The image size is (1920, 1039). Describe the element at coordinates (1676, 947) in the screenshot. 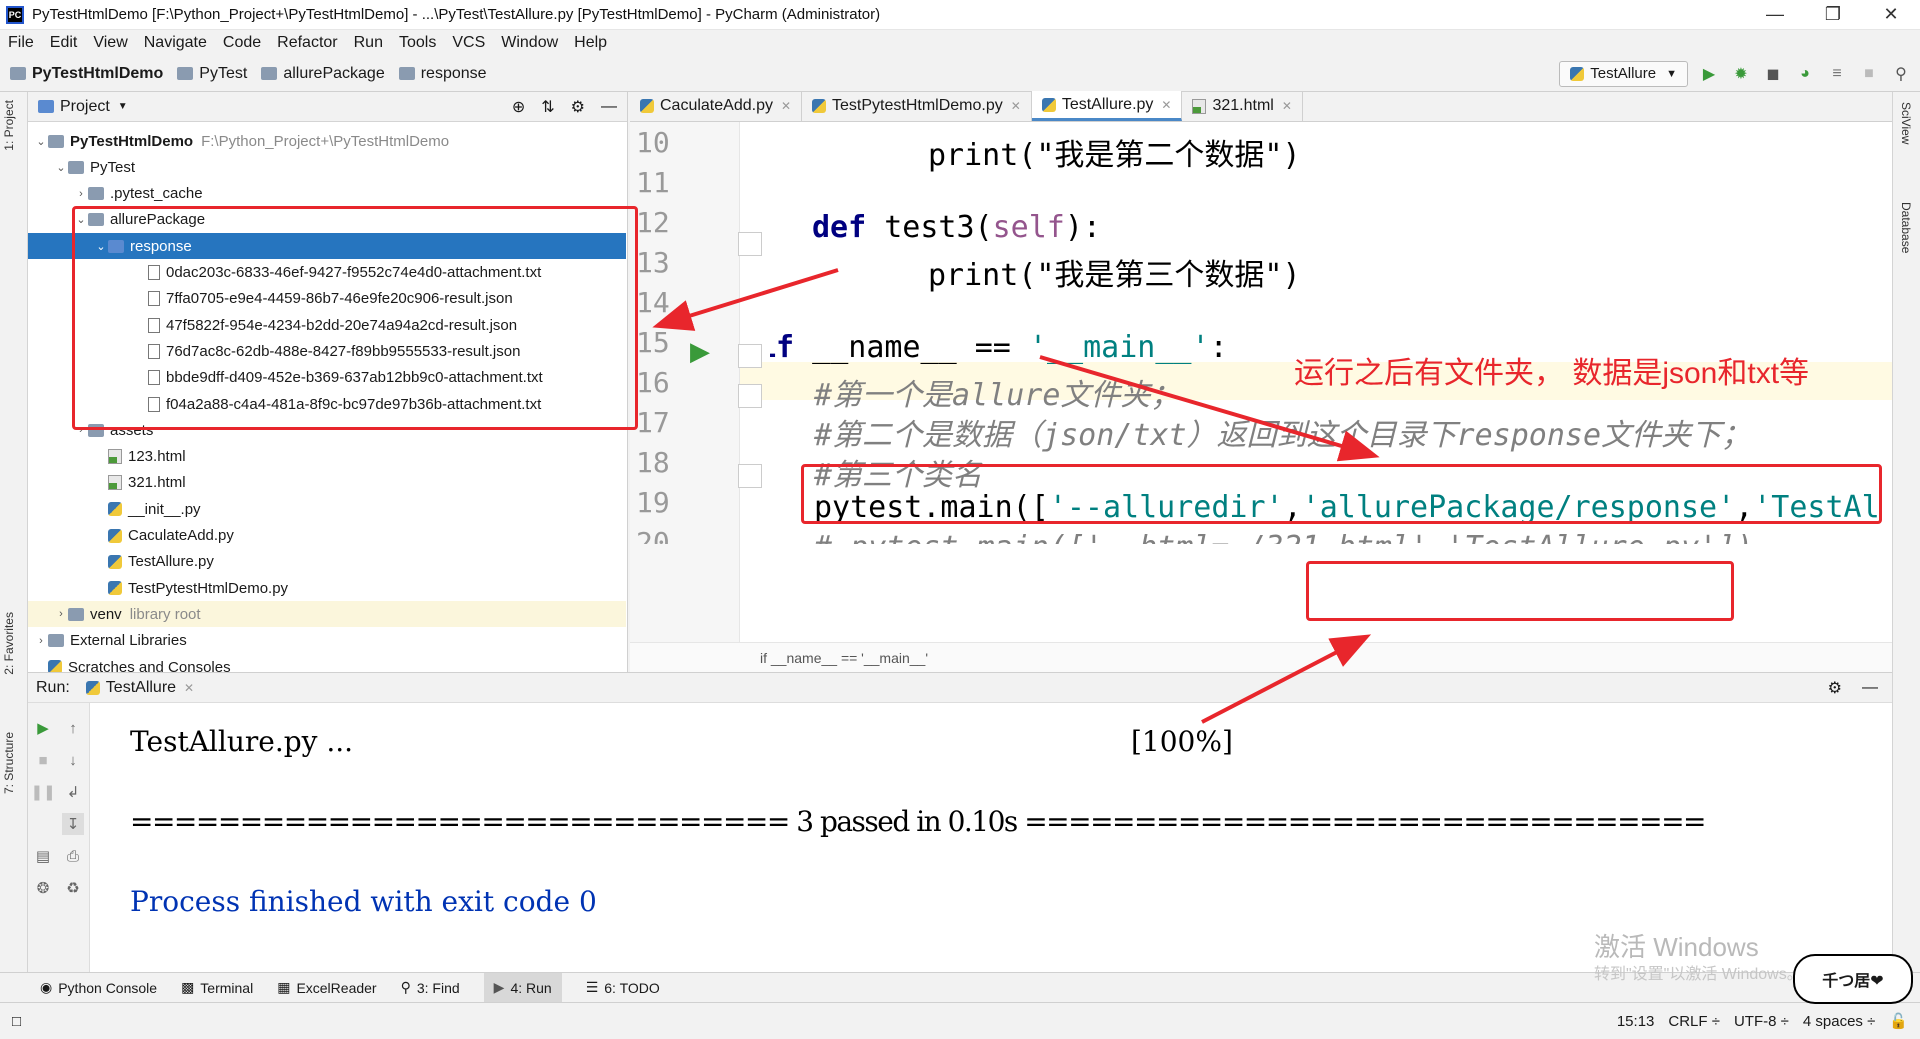

I see `windows-activation-watermark: 激活 Windows` at that location.